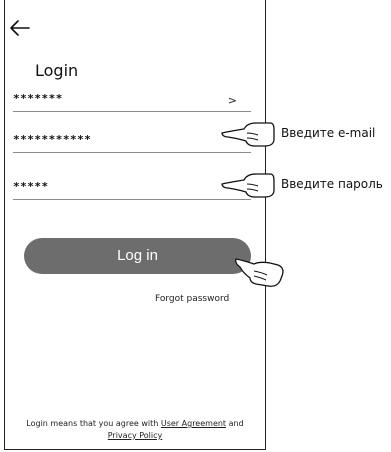  I want to click on user-agreement-link: User Agreement, so click(193, 423).